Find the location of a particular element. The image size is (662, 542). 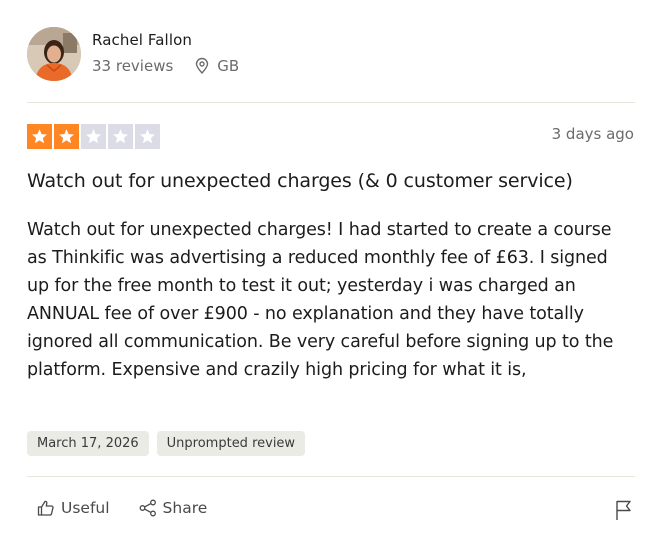

reviewer-country: GB is located at coordinates (228, 66).